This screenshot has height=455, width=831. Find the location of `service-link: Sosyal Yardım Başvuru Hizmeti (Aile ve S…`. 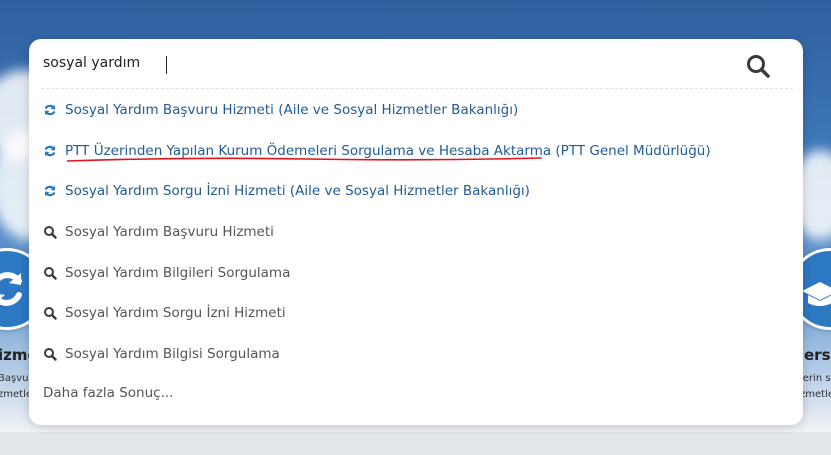

service-link: Sosyal Yardım Başvuru Hizmeti (Aile ve S… is located at coordinates (292, 110).